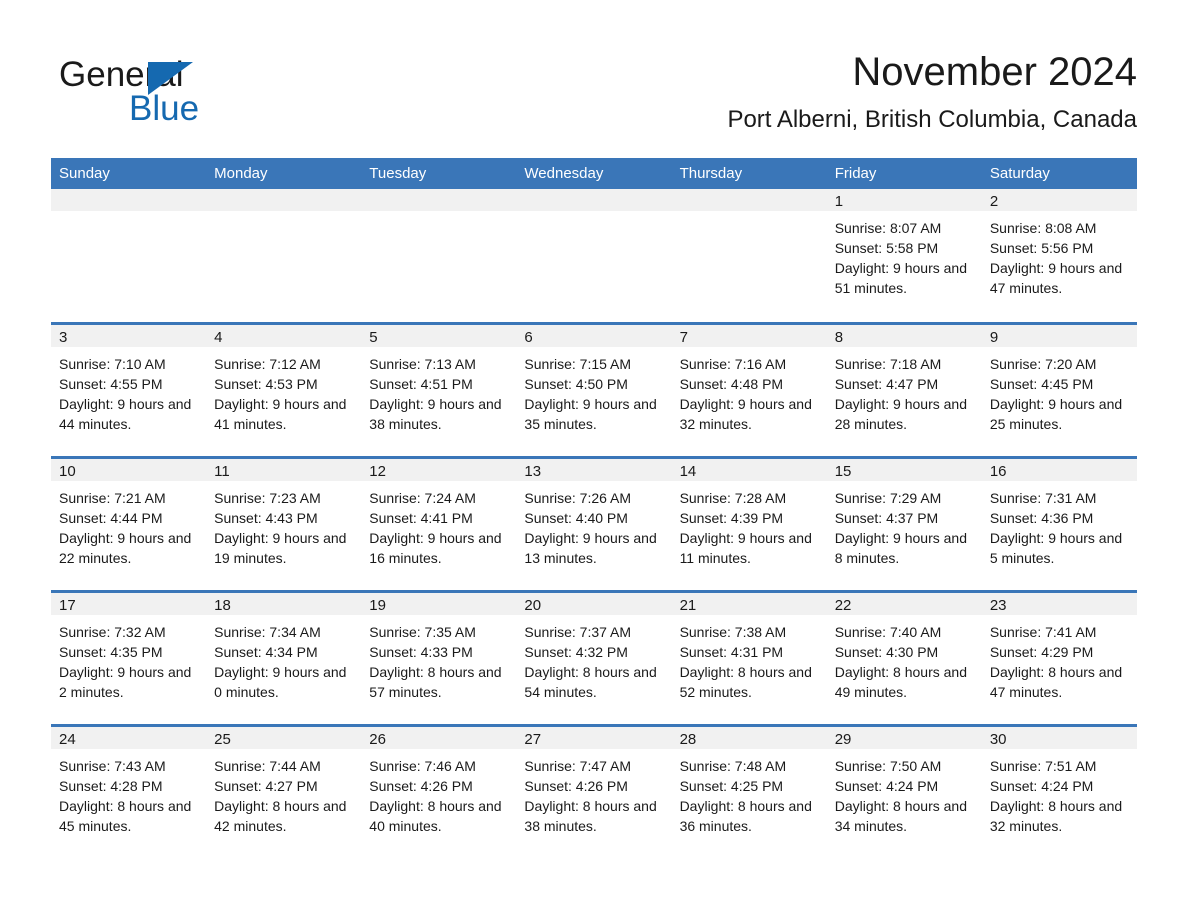  Describe the element at coordinates (1056, 815) in the screenshot. I see `daylight-text: Daylight: 8 hours and 32 minutes.` at that location.